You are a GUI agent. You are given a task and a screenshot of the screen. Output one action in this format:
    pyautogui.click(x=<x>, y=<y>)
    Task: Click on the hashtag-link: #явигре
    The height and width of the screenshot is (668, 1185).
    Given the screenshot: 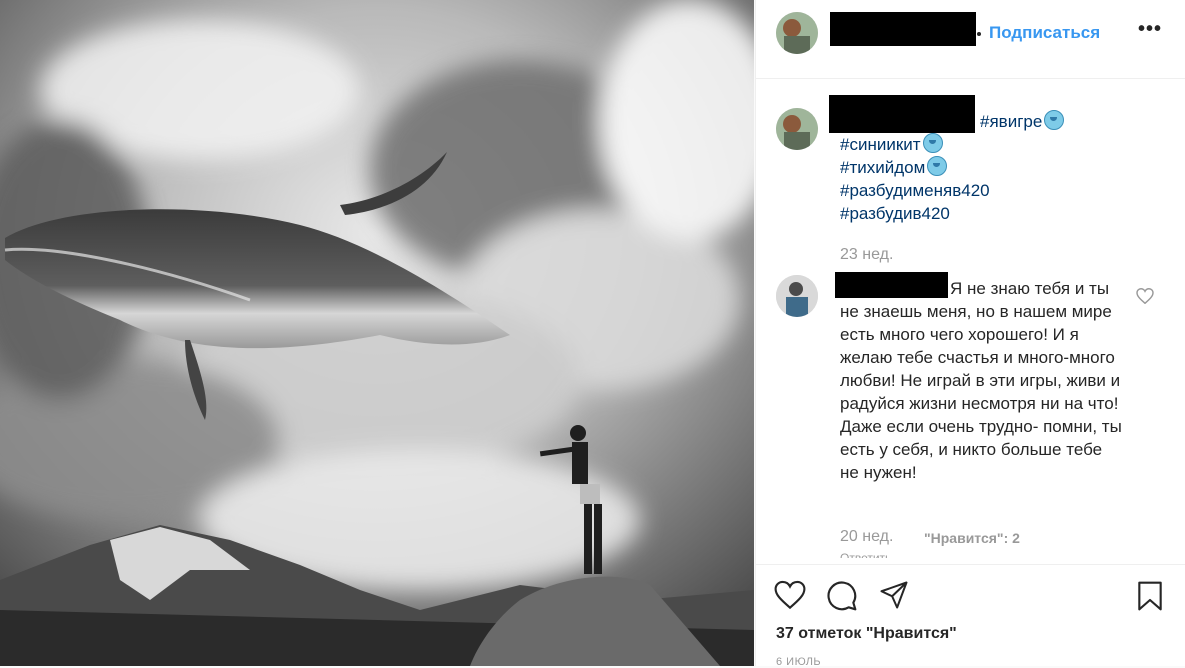 What is the action you would take?
    pyautogui.click(x=1011, y=121)
    